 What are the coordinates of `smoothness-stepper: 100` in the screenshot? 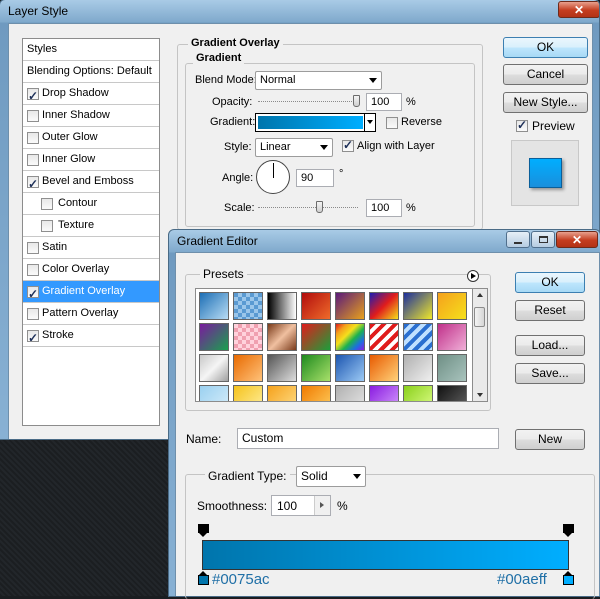 It's located at (301, 505).